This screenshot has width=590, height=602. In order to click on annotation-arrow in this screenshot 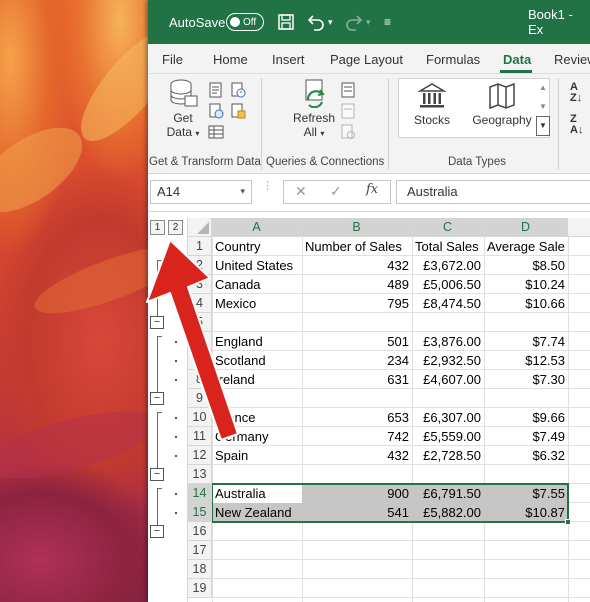, I will do `click(192, 340)`.